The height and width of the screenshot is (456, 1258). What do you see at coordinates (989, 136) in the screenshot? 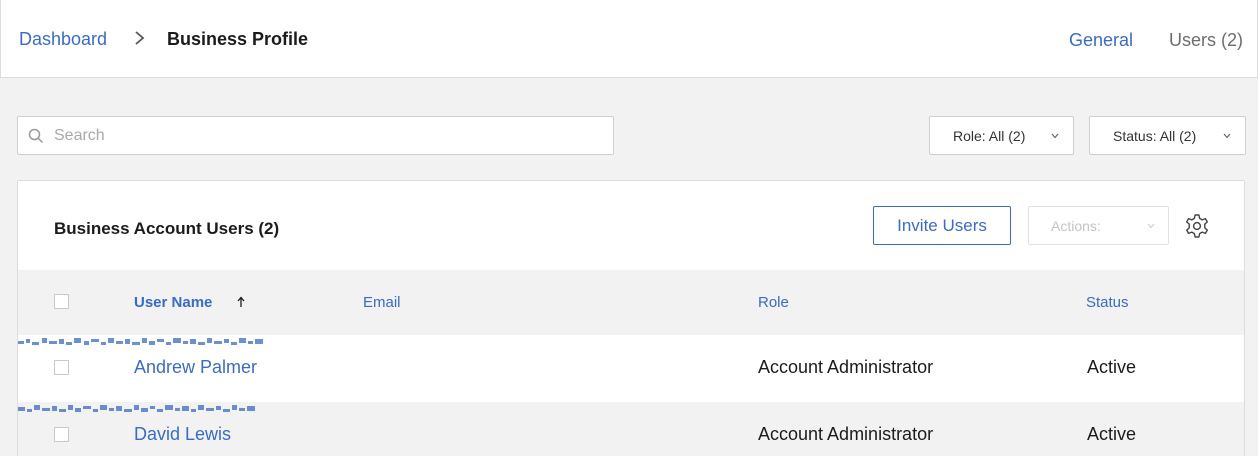
I see `role-filter-label: Role: All (2)` at bounding box center [989, 136].